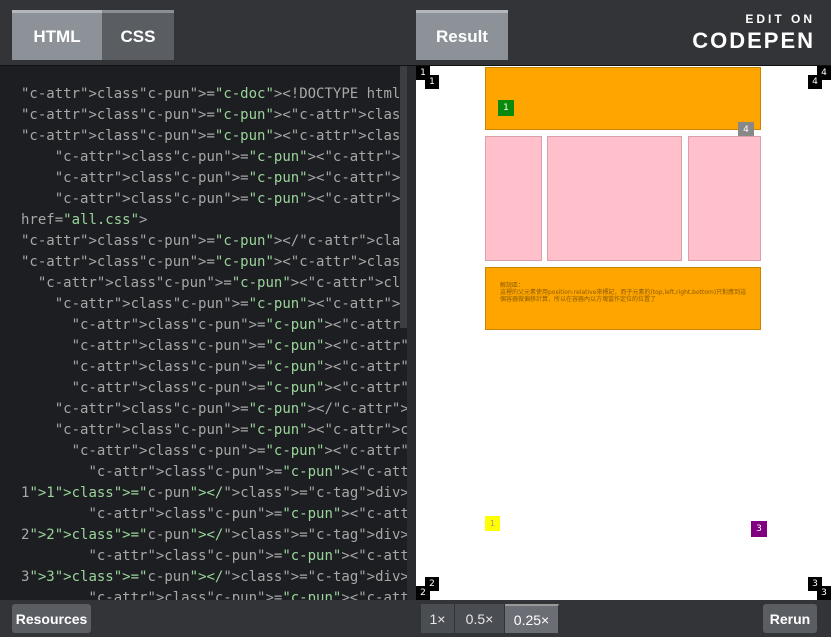  What do you see at coordinates (614, 198) in the screenshot?
I see `content-center-block` at bounding box center [614, 198].